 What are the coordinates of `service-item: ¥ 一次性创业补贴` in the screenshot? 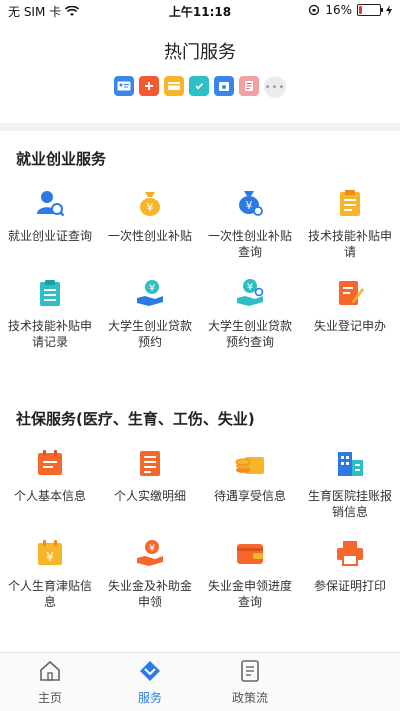 It's located at (150, 216).